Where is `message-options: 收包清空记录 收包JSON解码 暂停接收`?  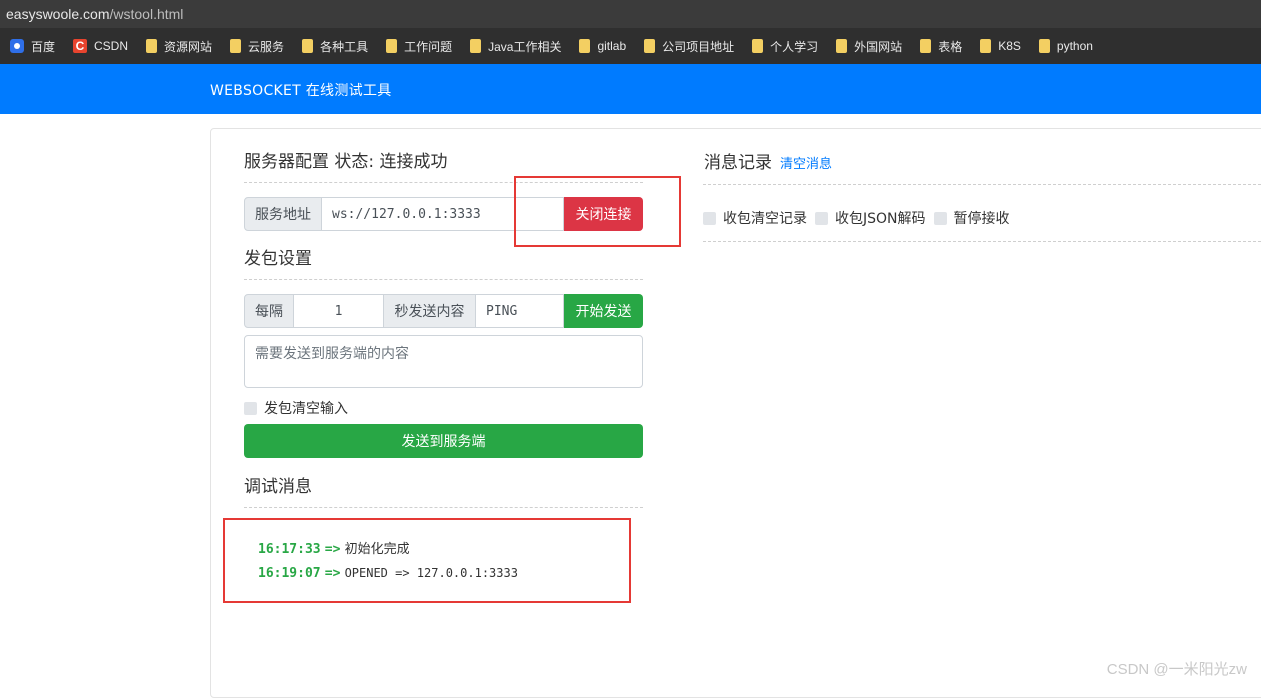 message-options: 收包清空记录 收包JSON解码 暂停接收 is located at coordinates (860, 218).